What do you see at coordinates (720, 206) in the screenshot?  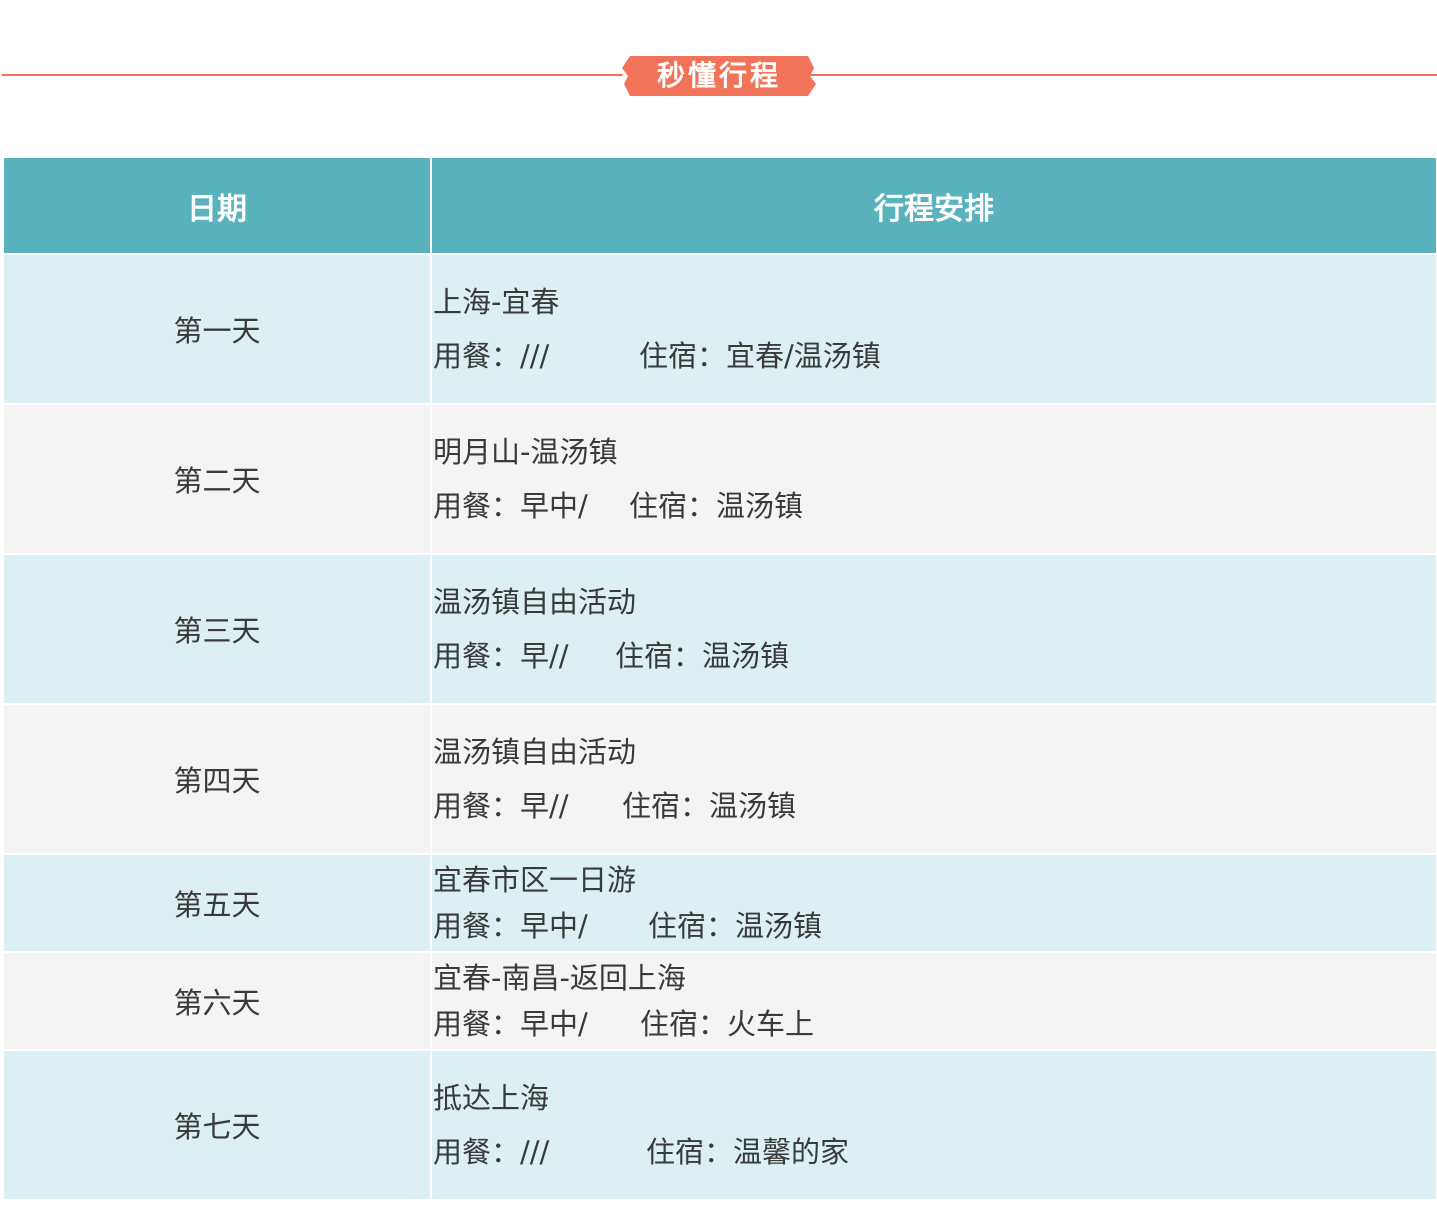 I see `table-header-row: 日期 行程安排` at bounding box center [720, 206].